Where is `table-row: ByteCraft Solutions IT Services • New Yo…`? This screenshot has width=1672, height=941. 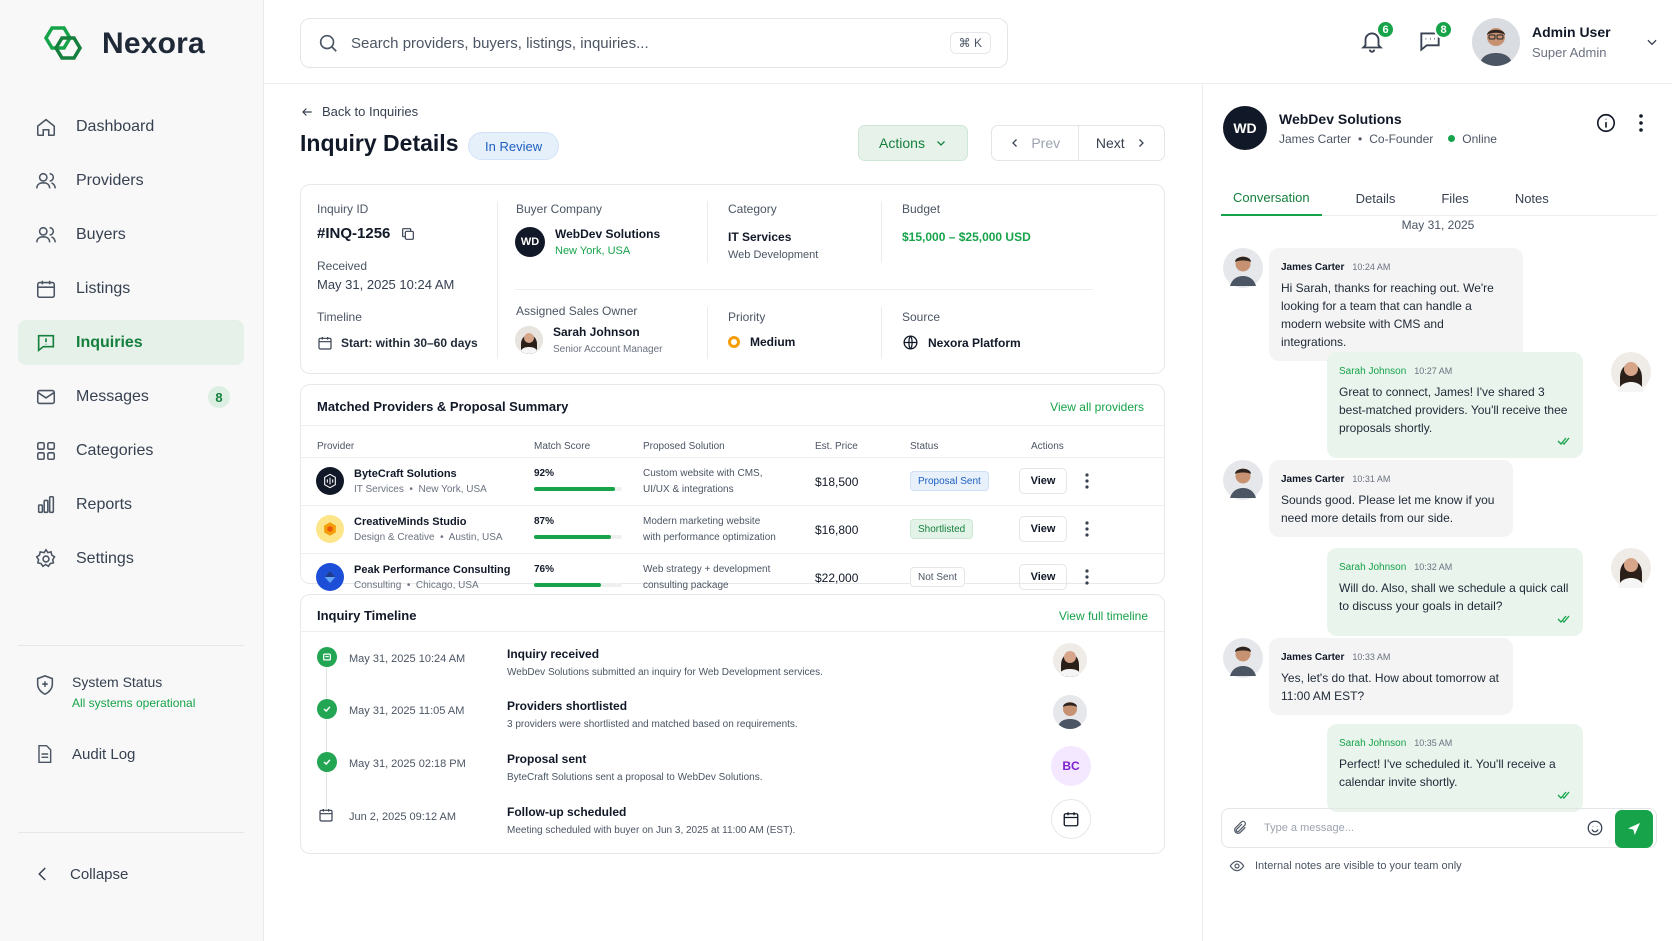 table-row: ByteCraft Solutions IT Services • New Yo… is located at coordinates (732, 481).